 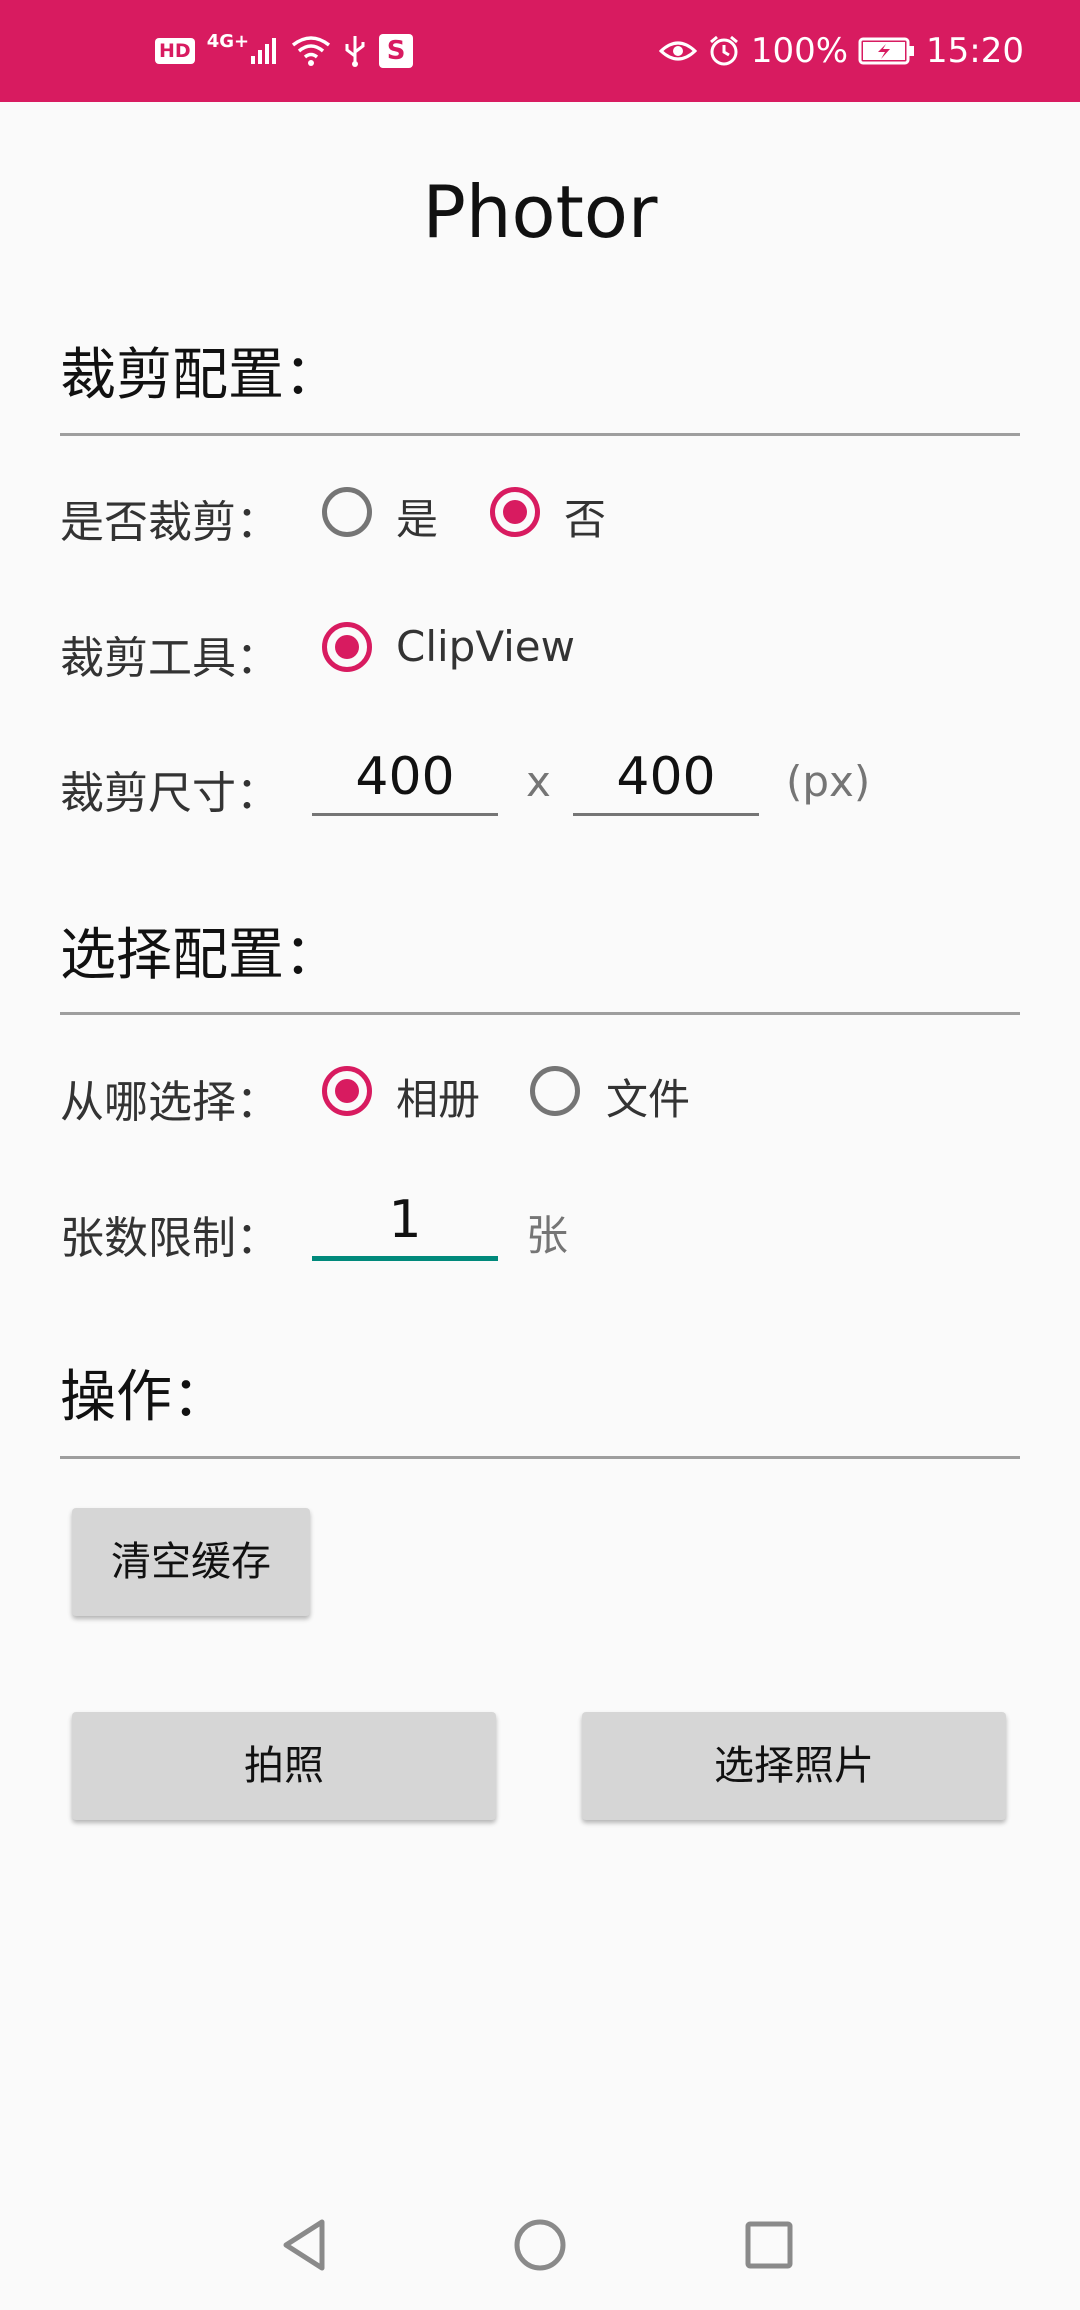 What do you see at coordinates (555, 1091) in the screenshot?
I see `radio-source-file` at bounding box center [555, 1091].